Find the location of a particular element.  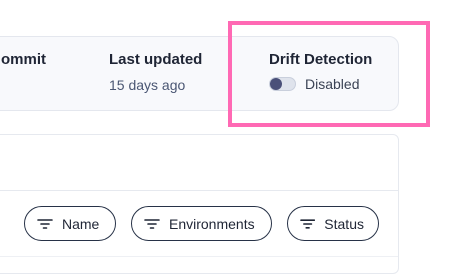

commit-column: ommit is located at coordinates (23, 59).